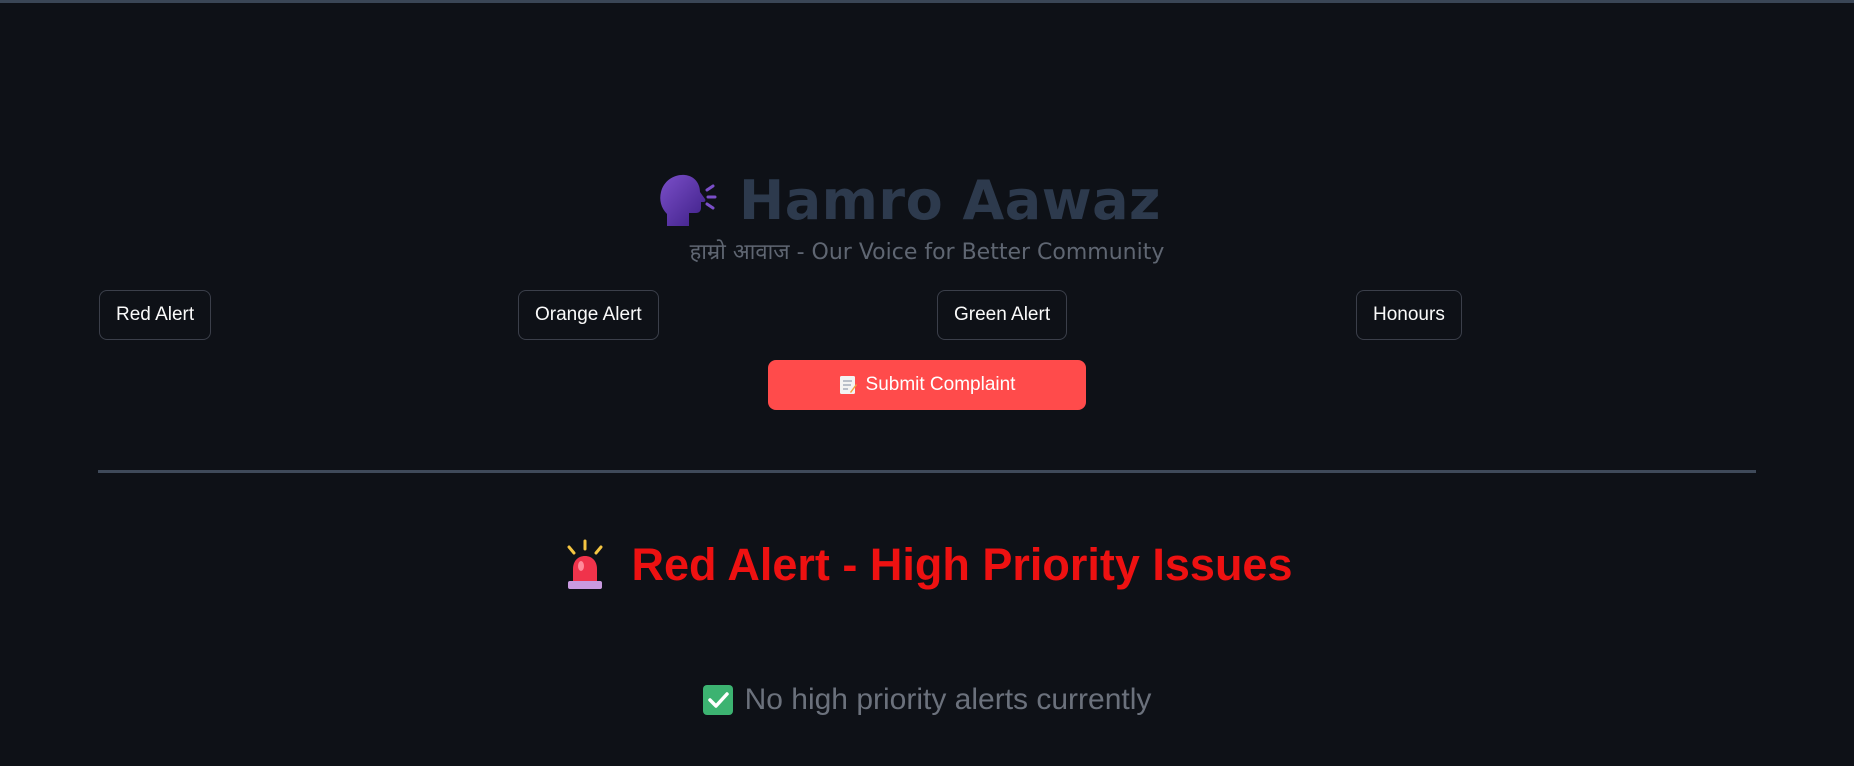 Image resolution: width=1854 pixels, height=766 pixels. I want to click on submit-complaint-button: Submit Complaint, so click(927, 385).